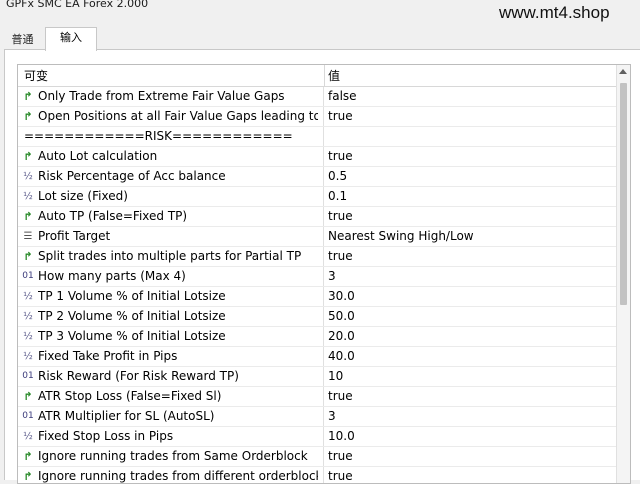 The image size is (640, 484). Describe the element at coordinates (468, 436) in the screenshot. I see `param-value: 10.0` at that location.